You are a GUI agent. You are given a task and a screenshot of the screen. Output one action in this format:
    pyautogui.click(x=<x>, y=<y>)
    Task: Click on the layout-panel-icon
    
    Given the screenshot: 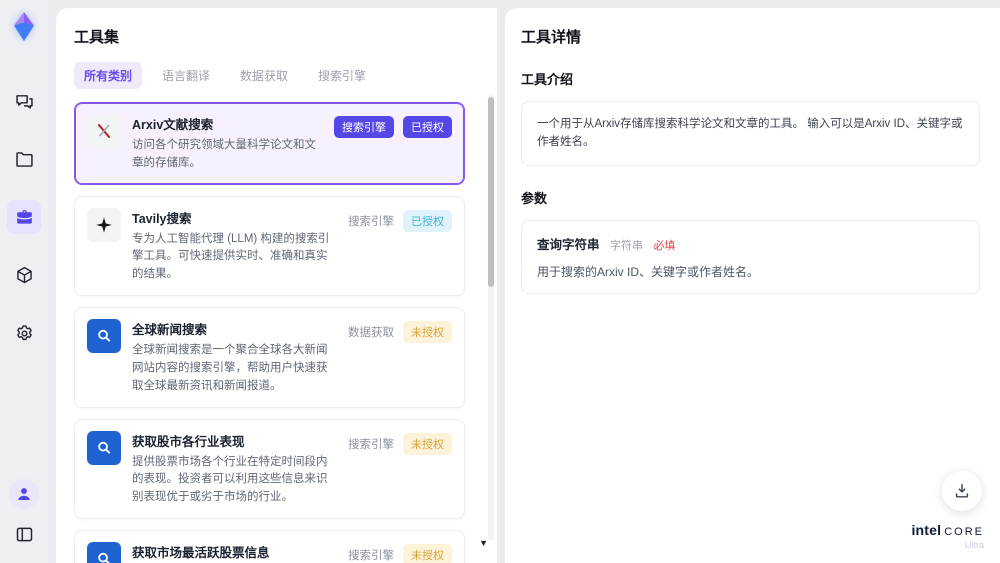 What is the action you would take?
    pyautogui.click(x=24, y=534)
    